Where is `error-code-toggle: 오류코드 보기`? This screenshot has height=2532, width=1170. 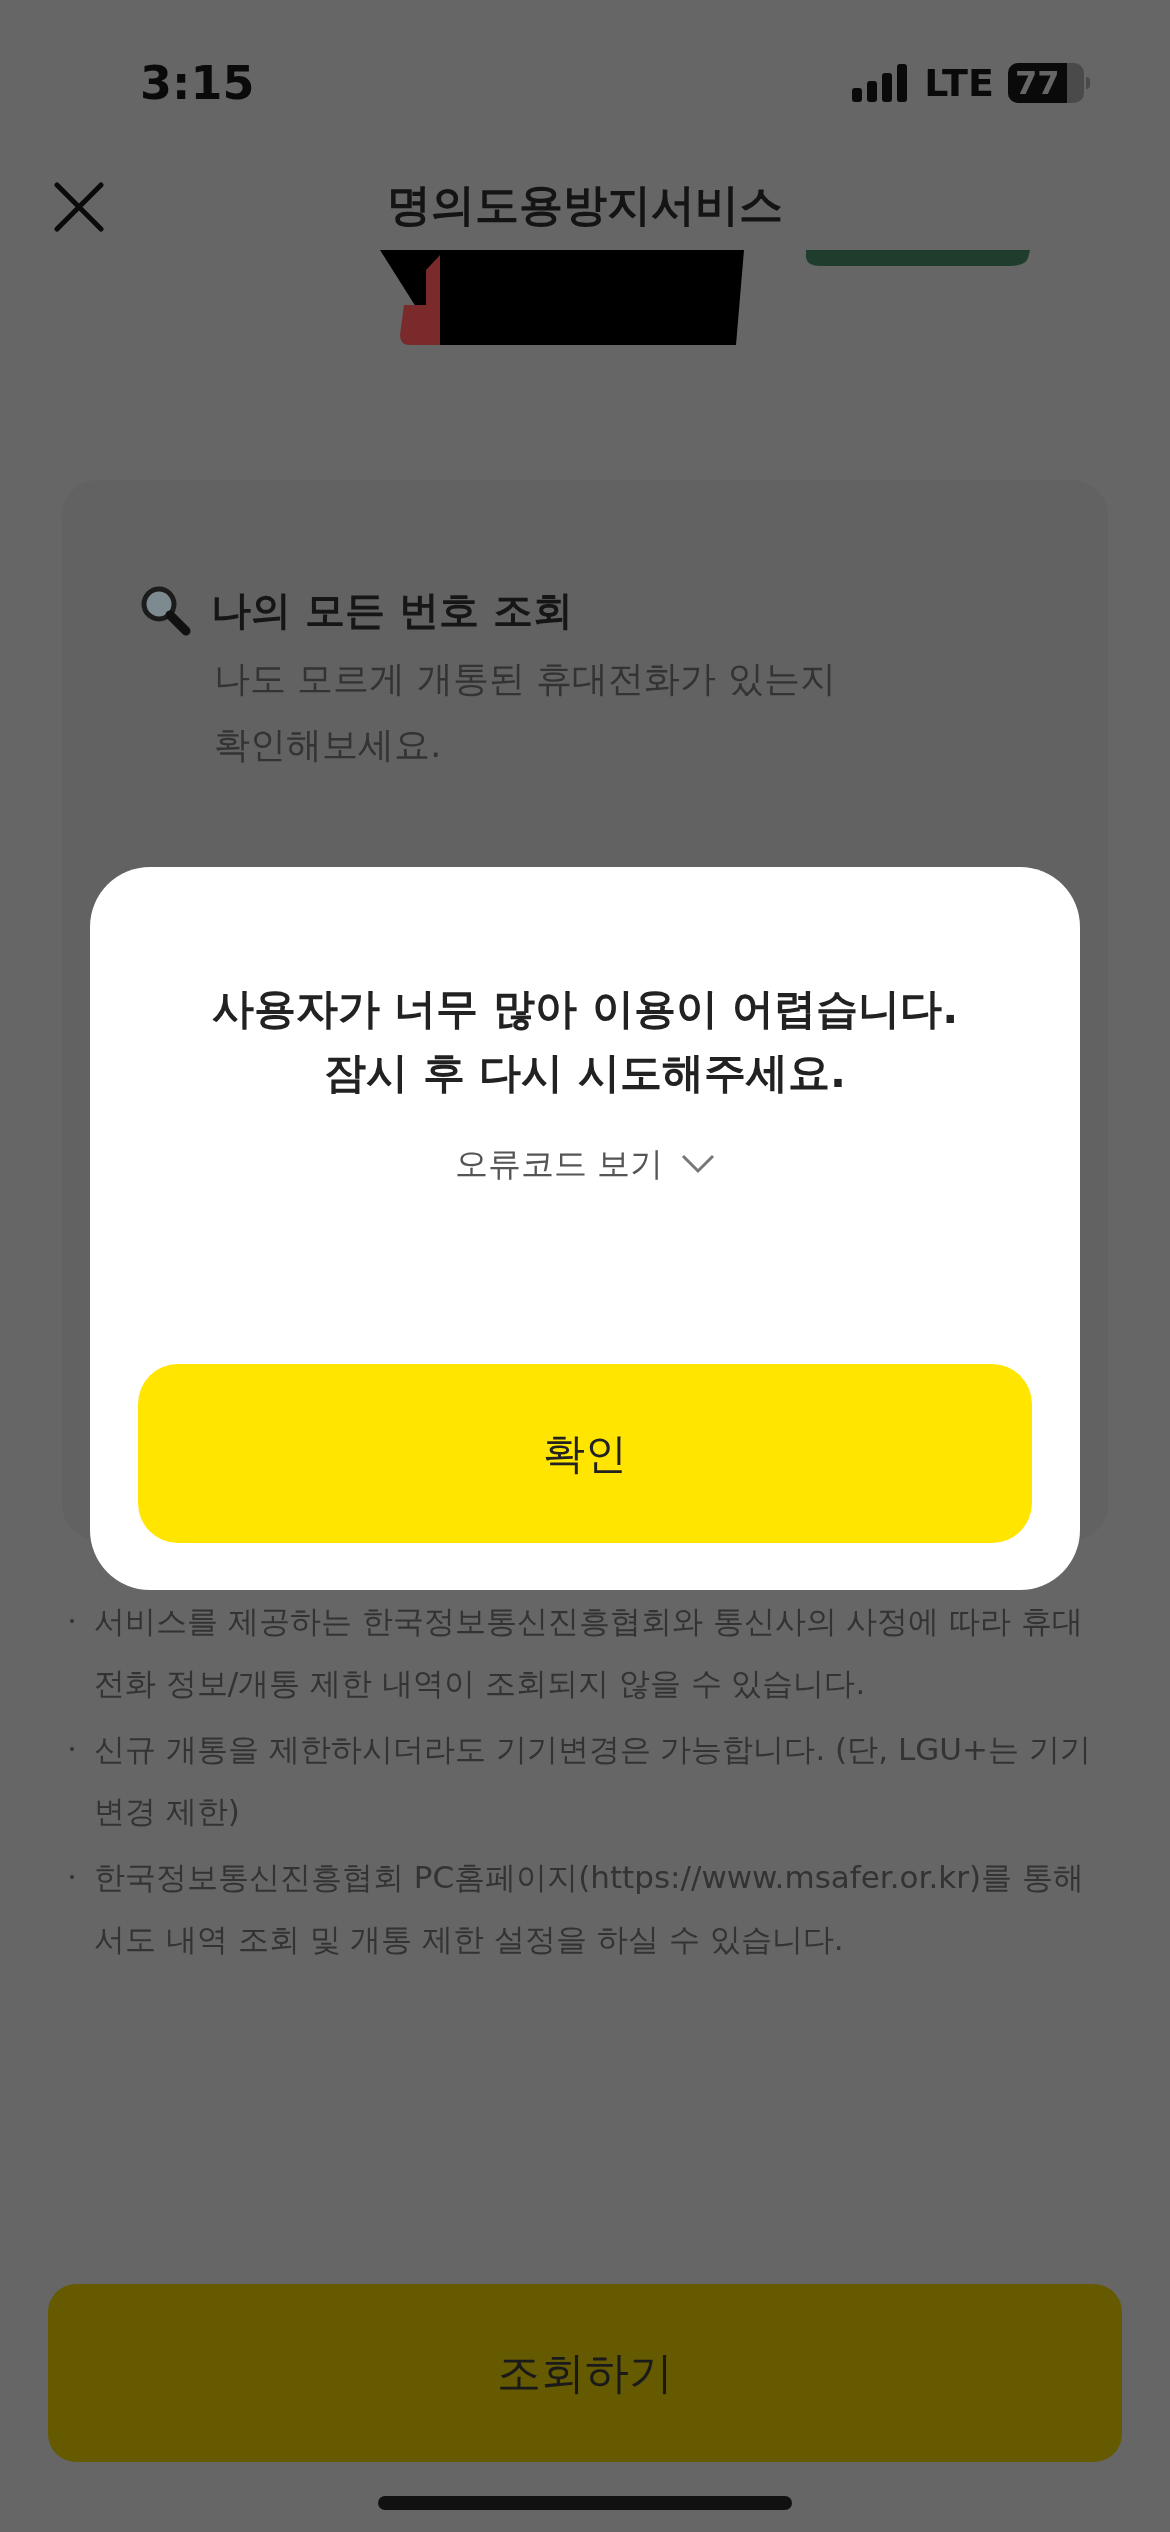 error-code-toggle: 오류코드 보기 is located at coordinates (585, 1164).